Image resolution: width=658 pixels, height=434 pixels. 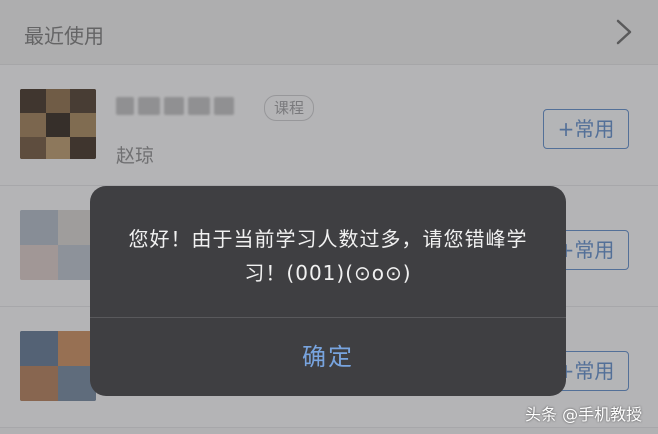 What do you see at coordinates (584, 414) in the screenshot?
I see `watermark: 头条 @手机教授` at bounding box center [584, 414].